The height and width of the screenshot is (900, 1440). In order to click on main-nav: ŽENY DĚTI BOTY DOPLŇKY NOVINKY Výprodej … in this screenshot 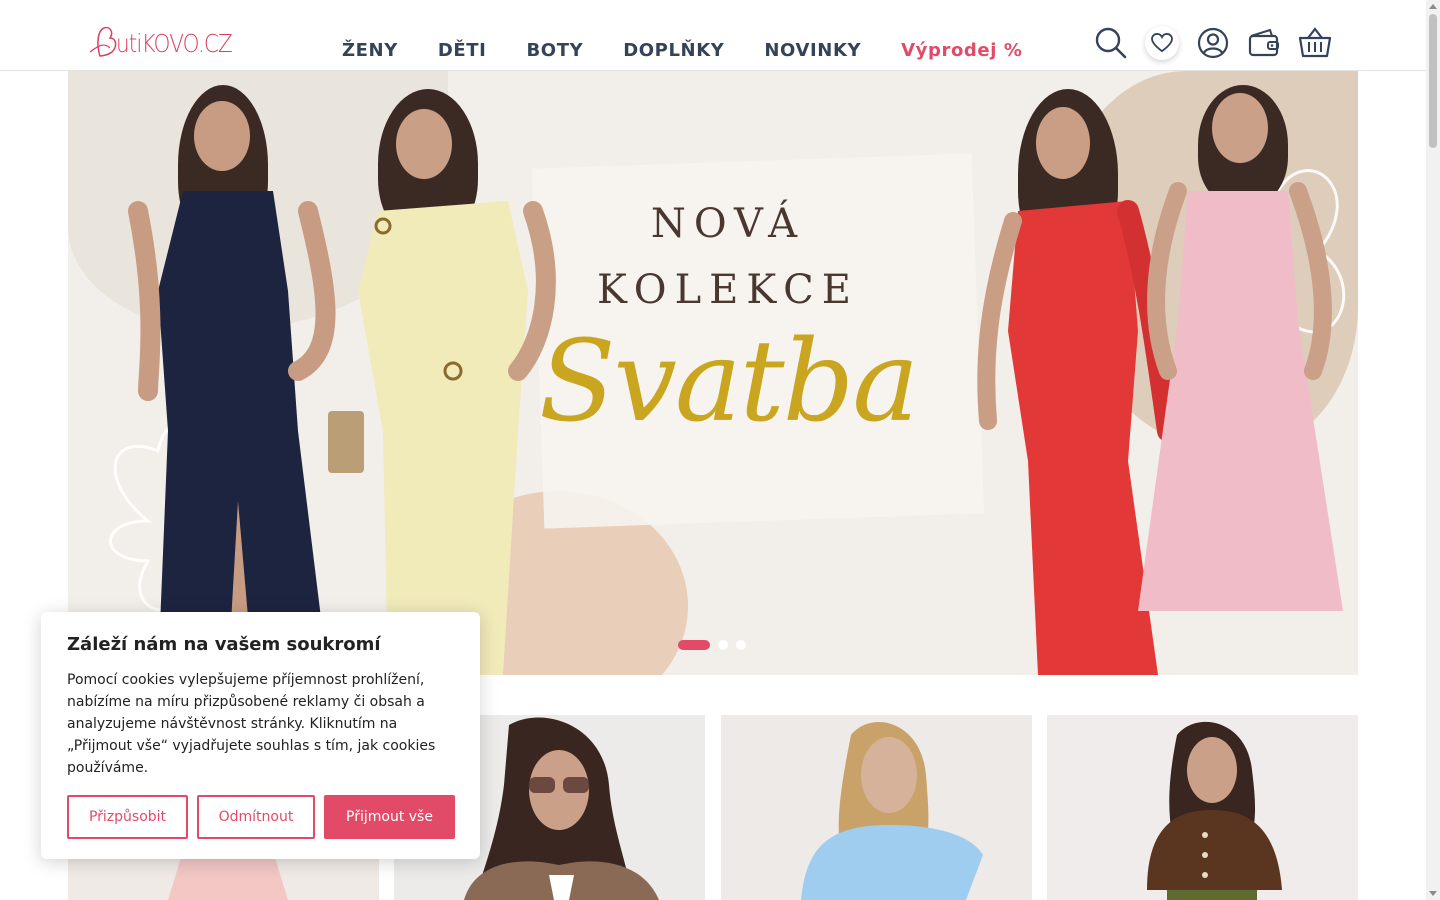, I will do `click(682, 50)`.